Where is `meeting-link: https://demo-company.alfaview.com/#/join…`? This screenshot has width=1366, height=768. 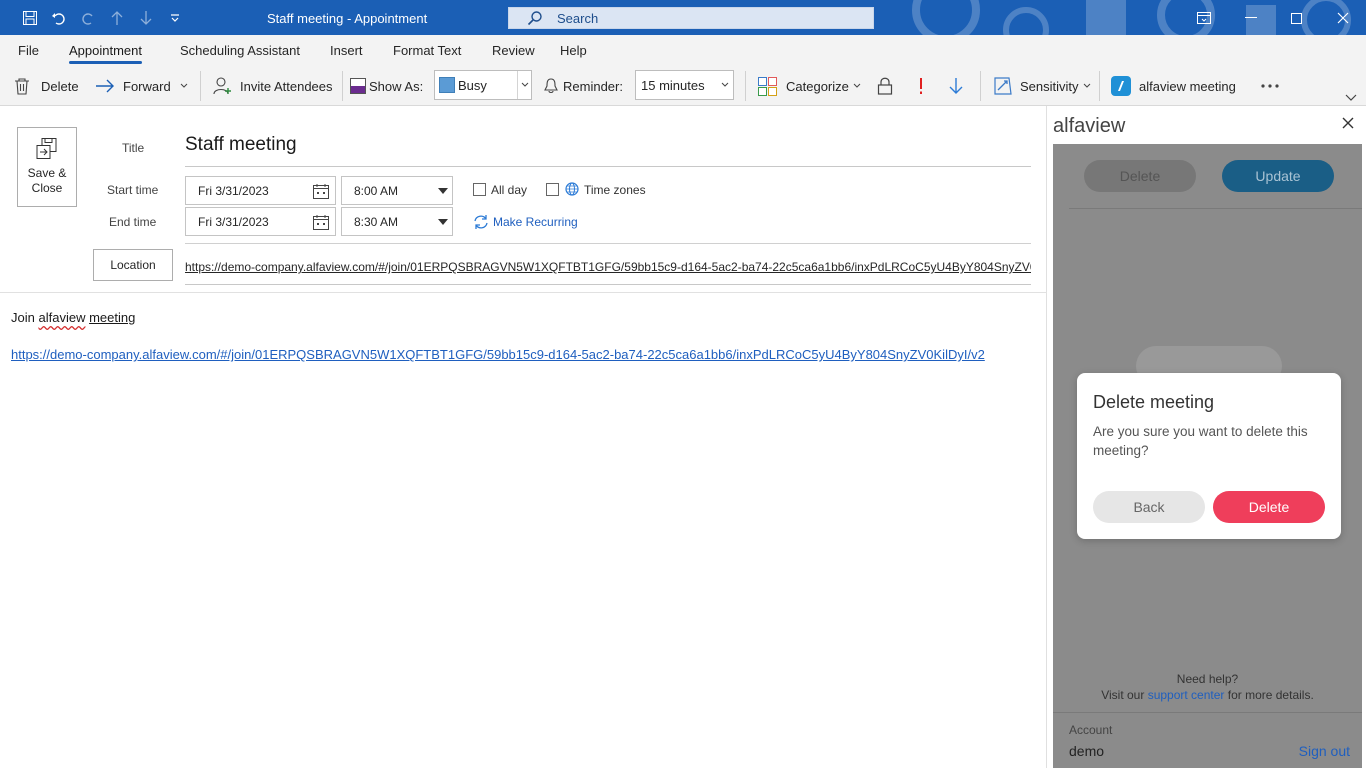 meeting-link: https://demo-company.alfaview.com/#/join… is located at coordinates (498, 354).